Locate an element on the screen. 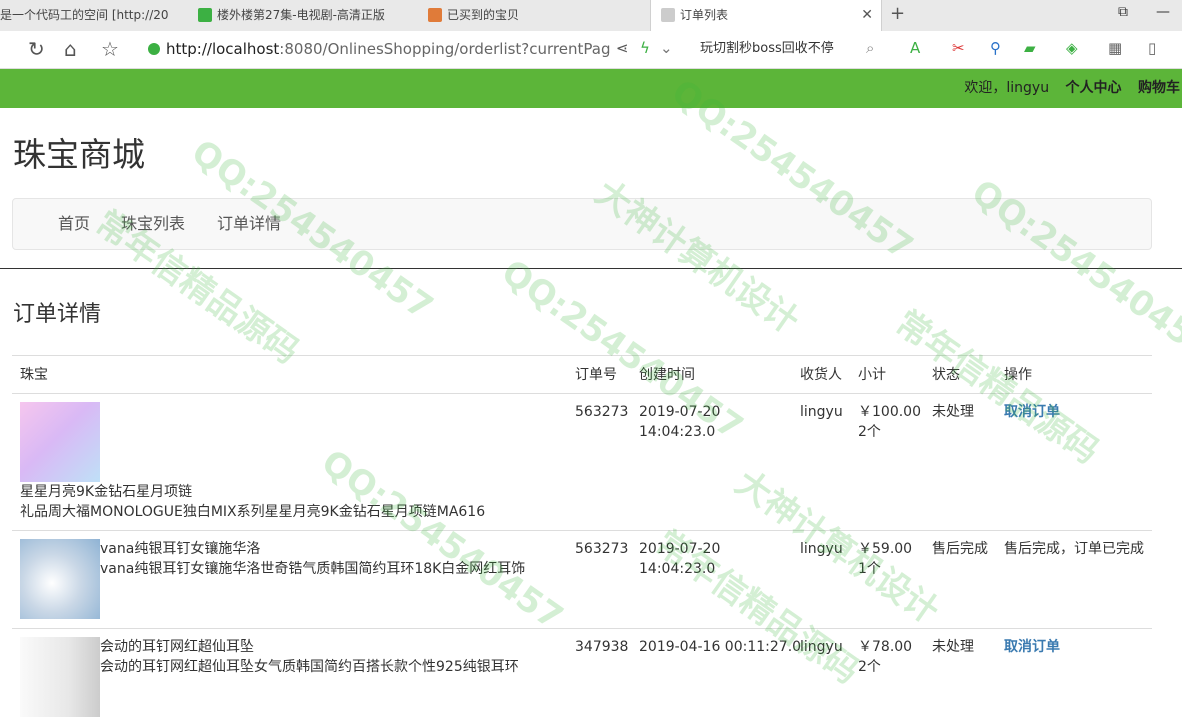 The height and width of the screenshot is (719, 1182). reload-icon: ↻ is located at coordinates (36, 49).